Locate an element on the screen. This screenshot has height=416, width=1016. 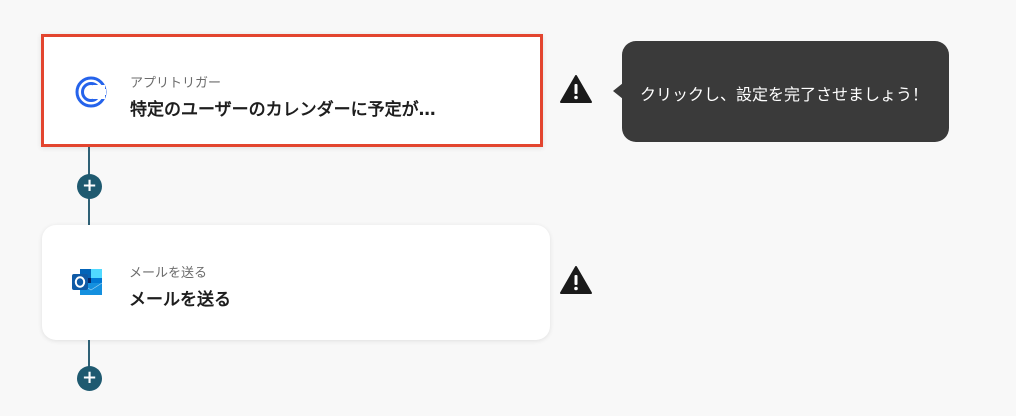
outlook-icon is located at coordinates (87, 282).